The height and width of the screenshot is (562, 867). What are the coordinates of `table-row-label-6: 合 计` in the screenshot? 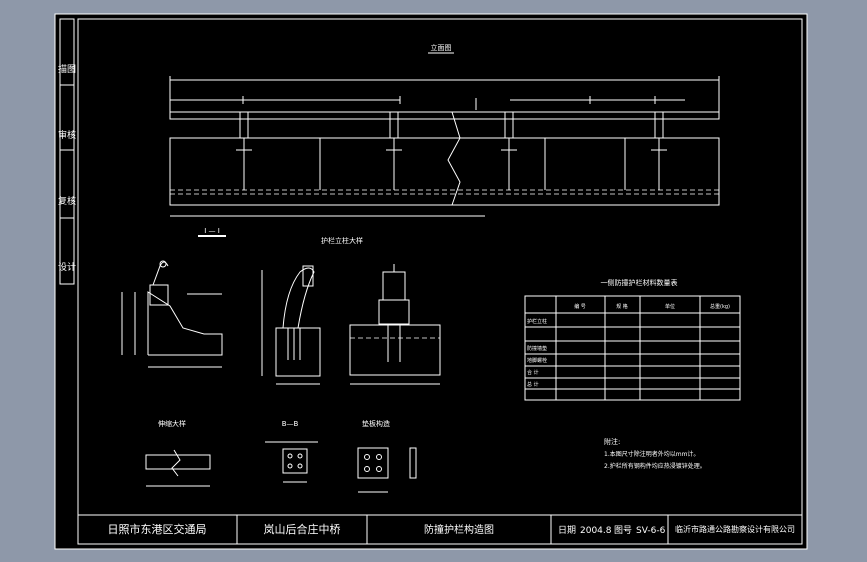 It's located at (533, 372).